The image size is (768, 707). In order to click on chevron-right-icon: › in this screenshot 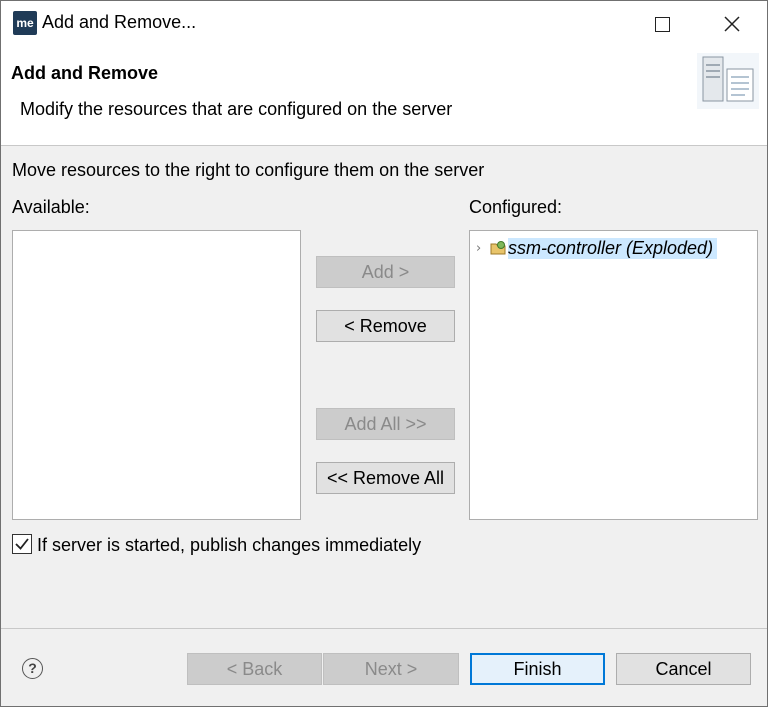, I will do `click(483, 248)`.